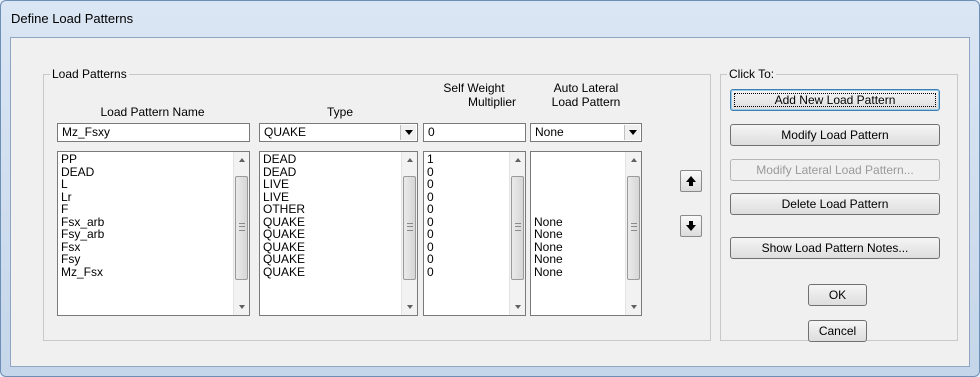  What do you see at coordinates (153, 209) in the screenshot?
I see `list-item: F` at bounding box center [153, 209].